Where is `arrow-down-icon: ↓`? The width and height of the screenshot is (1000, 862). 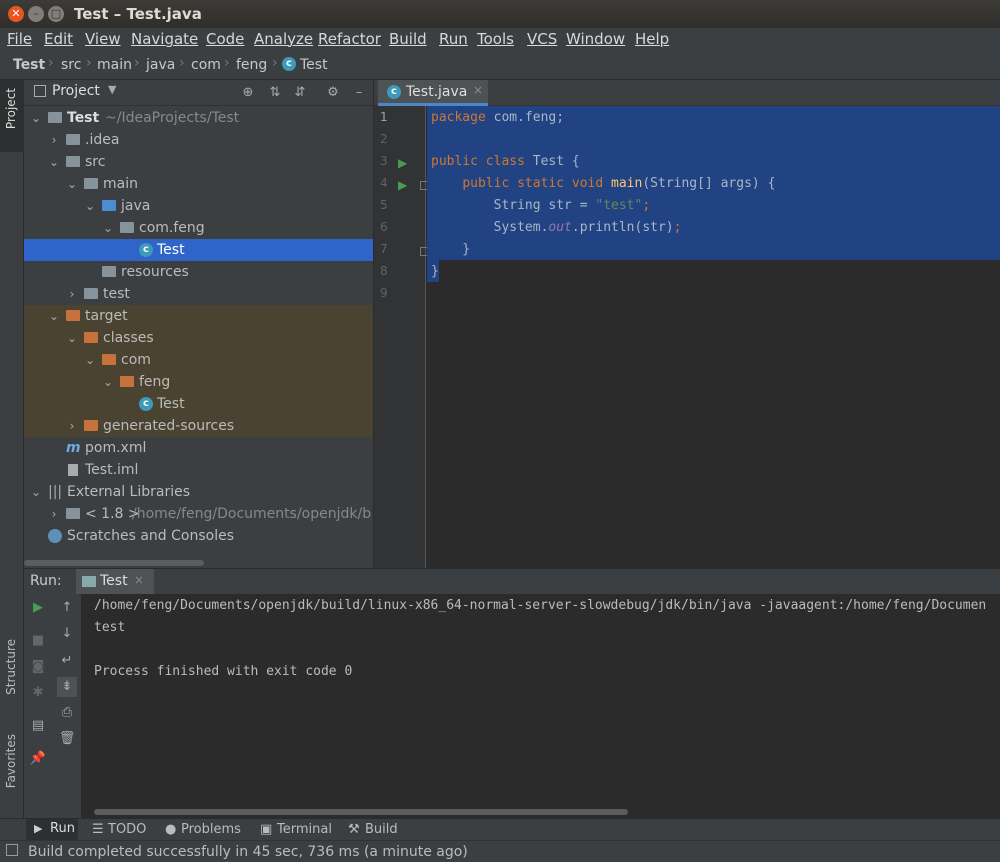
arrow-down-icon: ↓ is located at coordinates (67, 634).